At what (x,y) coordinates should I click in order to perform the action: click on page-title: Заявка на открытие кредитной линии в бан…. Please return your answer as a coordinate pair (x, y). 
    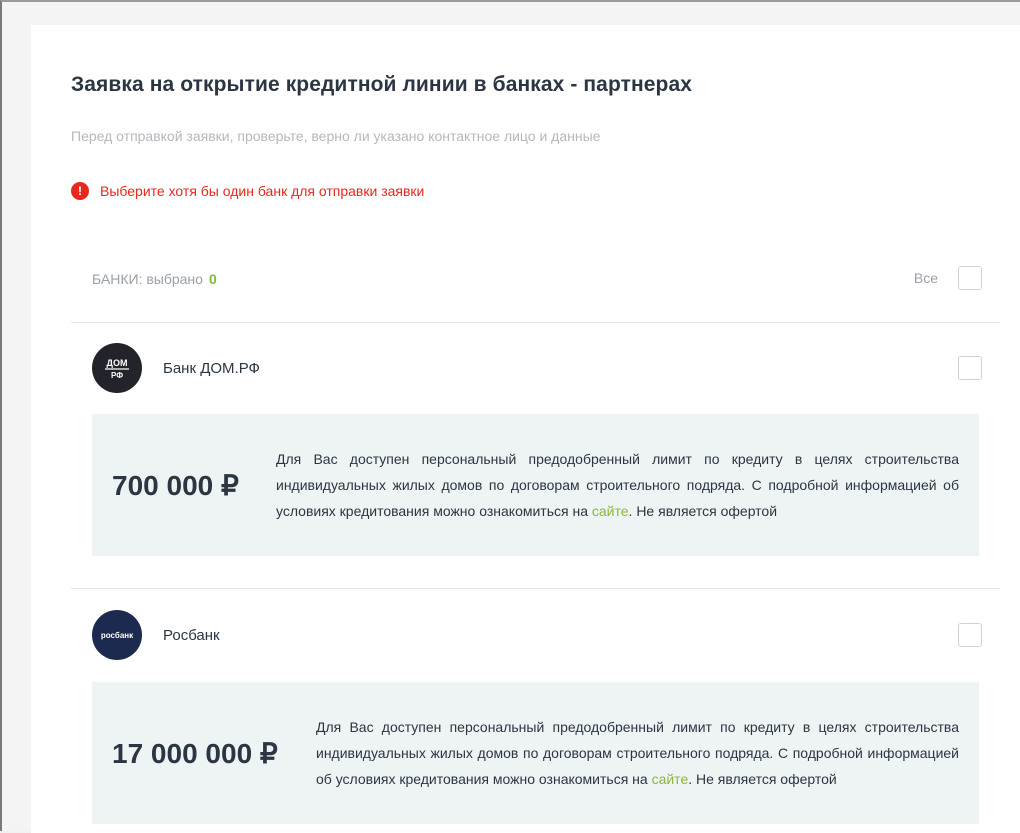
    Looking at the image, I should click on (382, 84).